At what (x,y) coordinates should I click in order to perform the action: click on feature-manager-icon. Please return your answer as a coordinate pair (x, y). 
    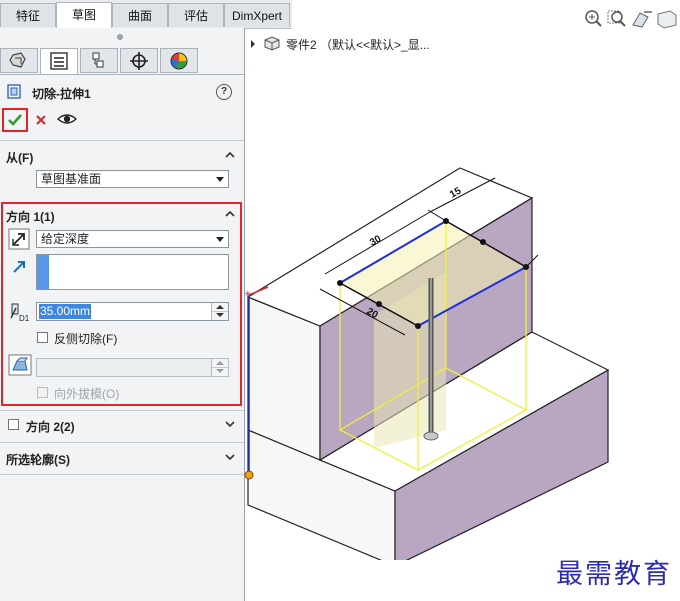
    Looking at the image, I should click on (19, 60).